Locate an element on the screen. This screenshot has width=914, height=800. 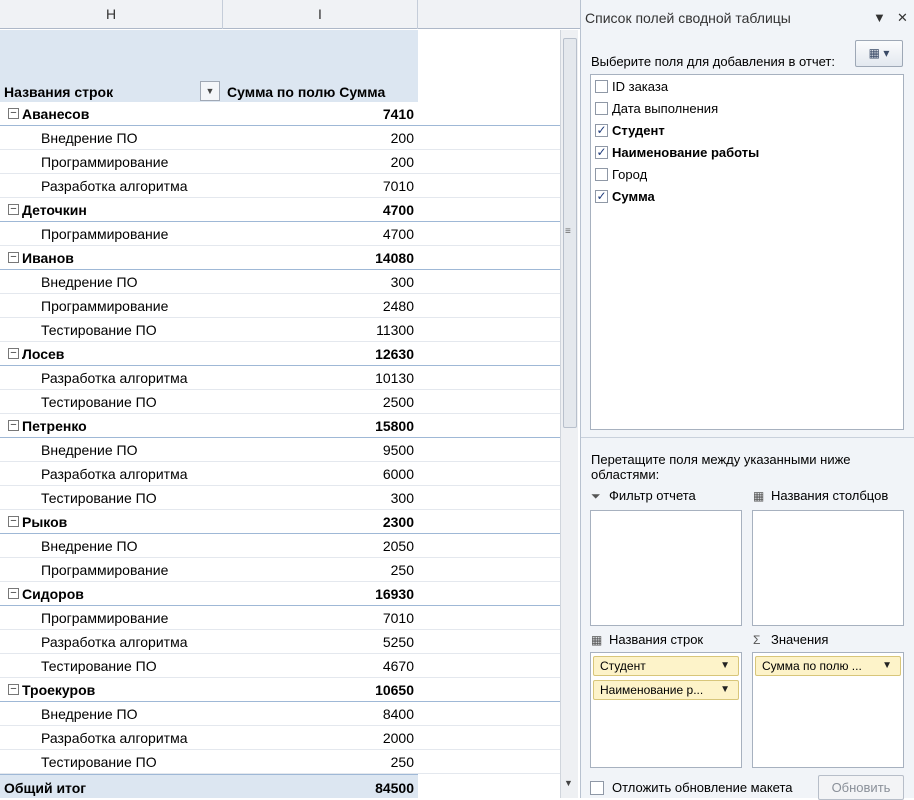
group-row: − Аванесов 7410 is located at coordinates (280, 114).